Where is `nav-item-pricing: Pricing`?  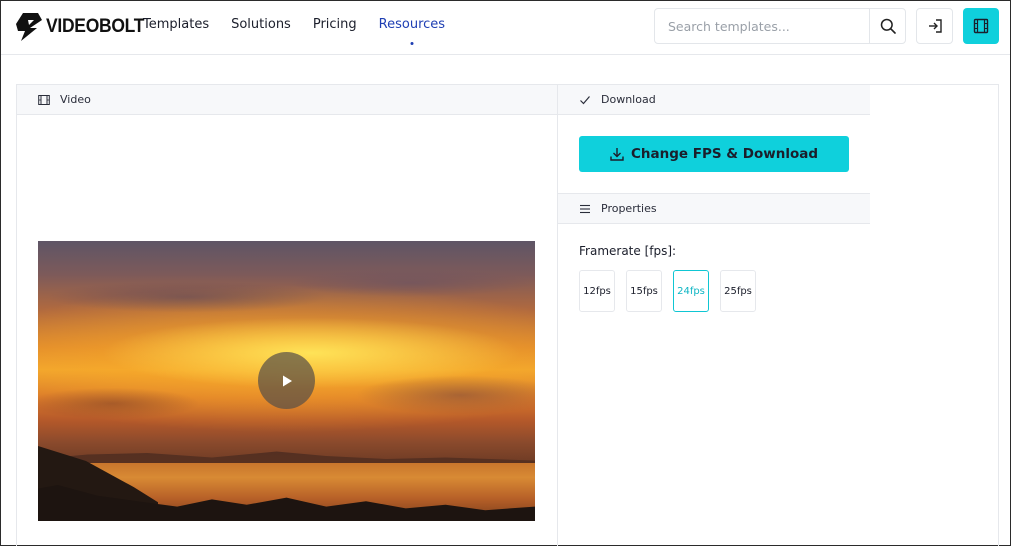 nav-item-pricing: Pricing is located at coordinates (335, 24).